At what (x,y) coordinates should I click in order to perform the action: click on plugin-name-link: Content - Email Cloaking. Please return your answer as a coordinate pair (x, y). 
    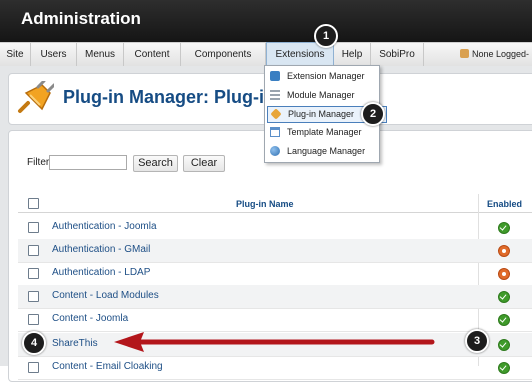
    Looking at the image, I should click on (107, 366).